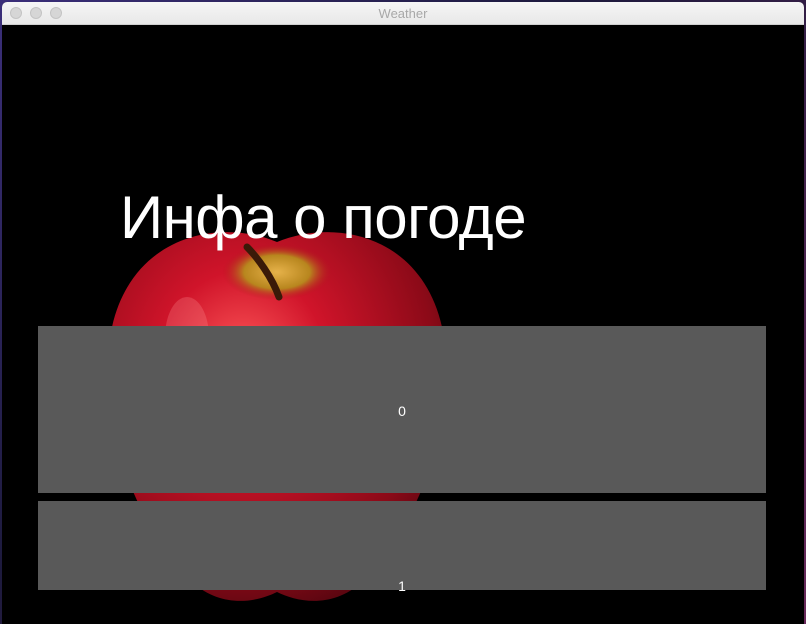 The height and width of the screenshot is (624, 806). What do you see at coordinates (402, 547) in the screenshot?
I see `list-item: 1` at bounding box center [402, 547].